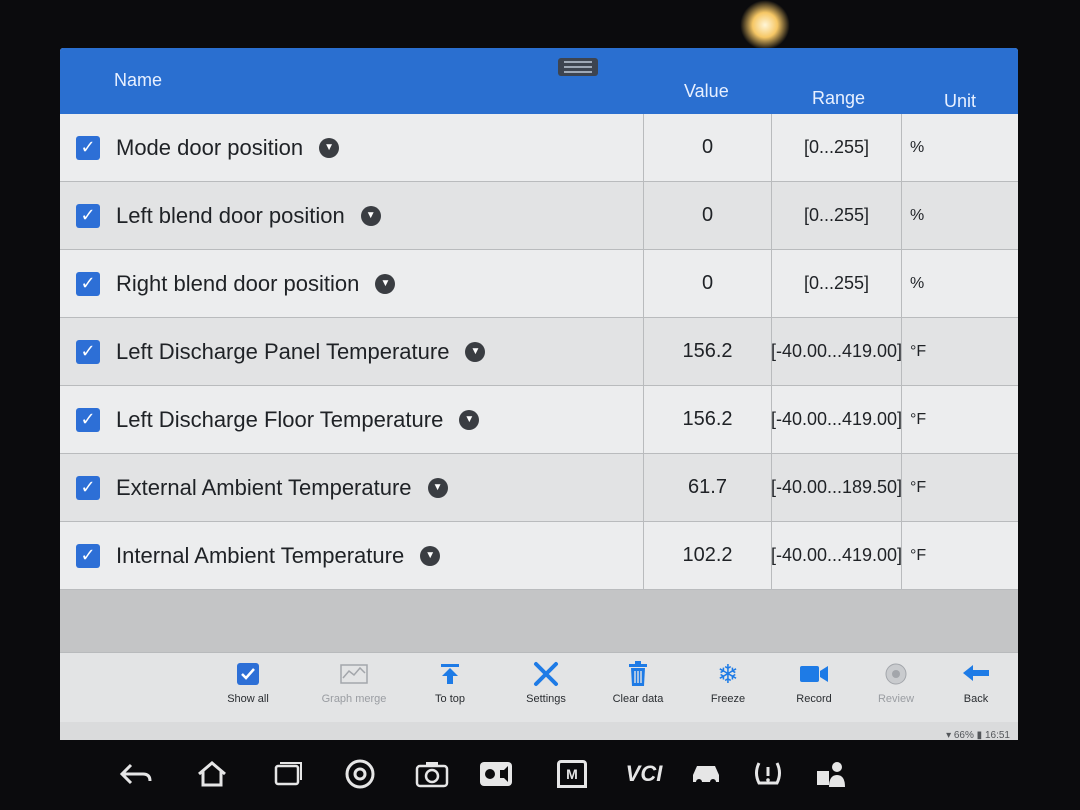 This screenshot has height=810, width=1080. Describe the element at coordinates (546, 699) in the screenshot. I see `settings-label: Settings` at that location.